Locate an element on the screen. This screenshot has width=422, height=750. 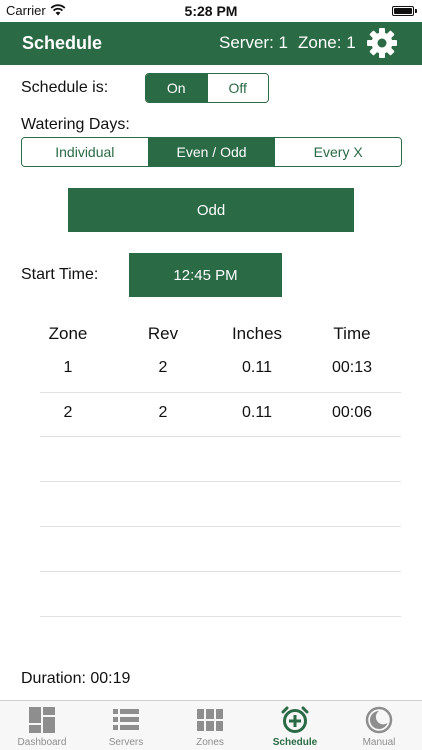
duration-label: Duration: 00:19 is located at coordinates (76, 678).